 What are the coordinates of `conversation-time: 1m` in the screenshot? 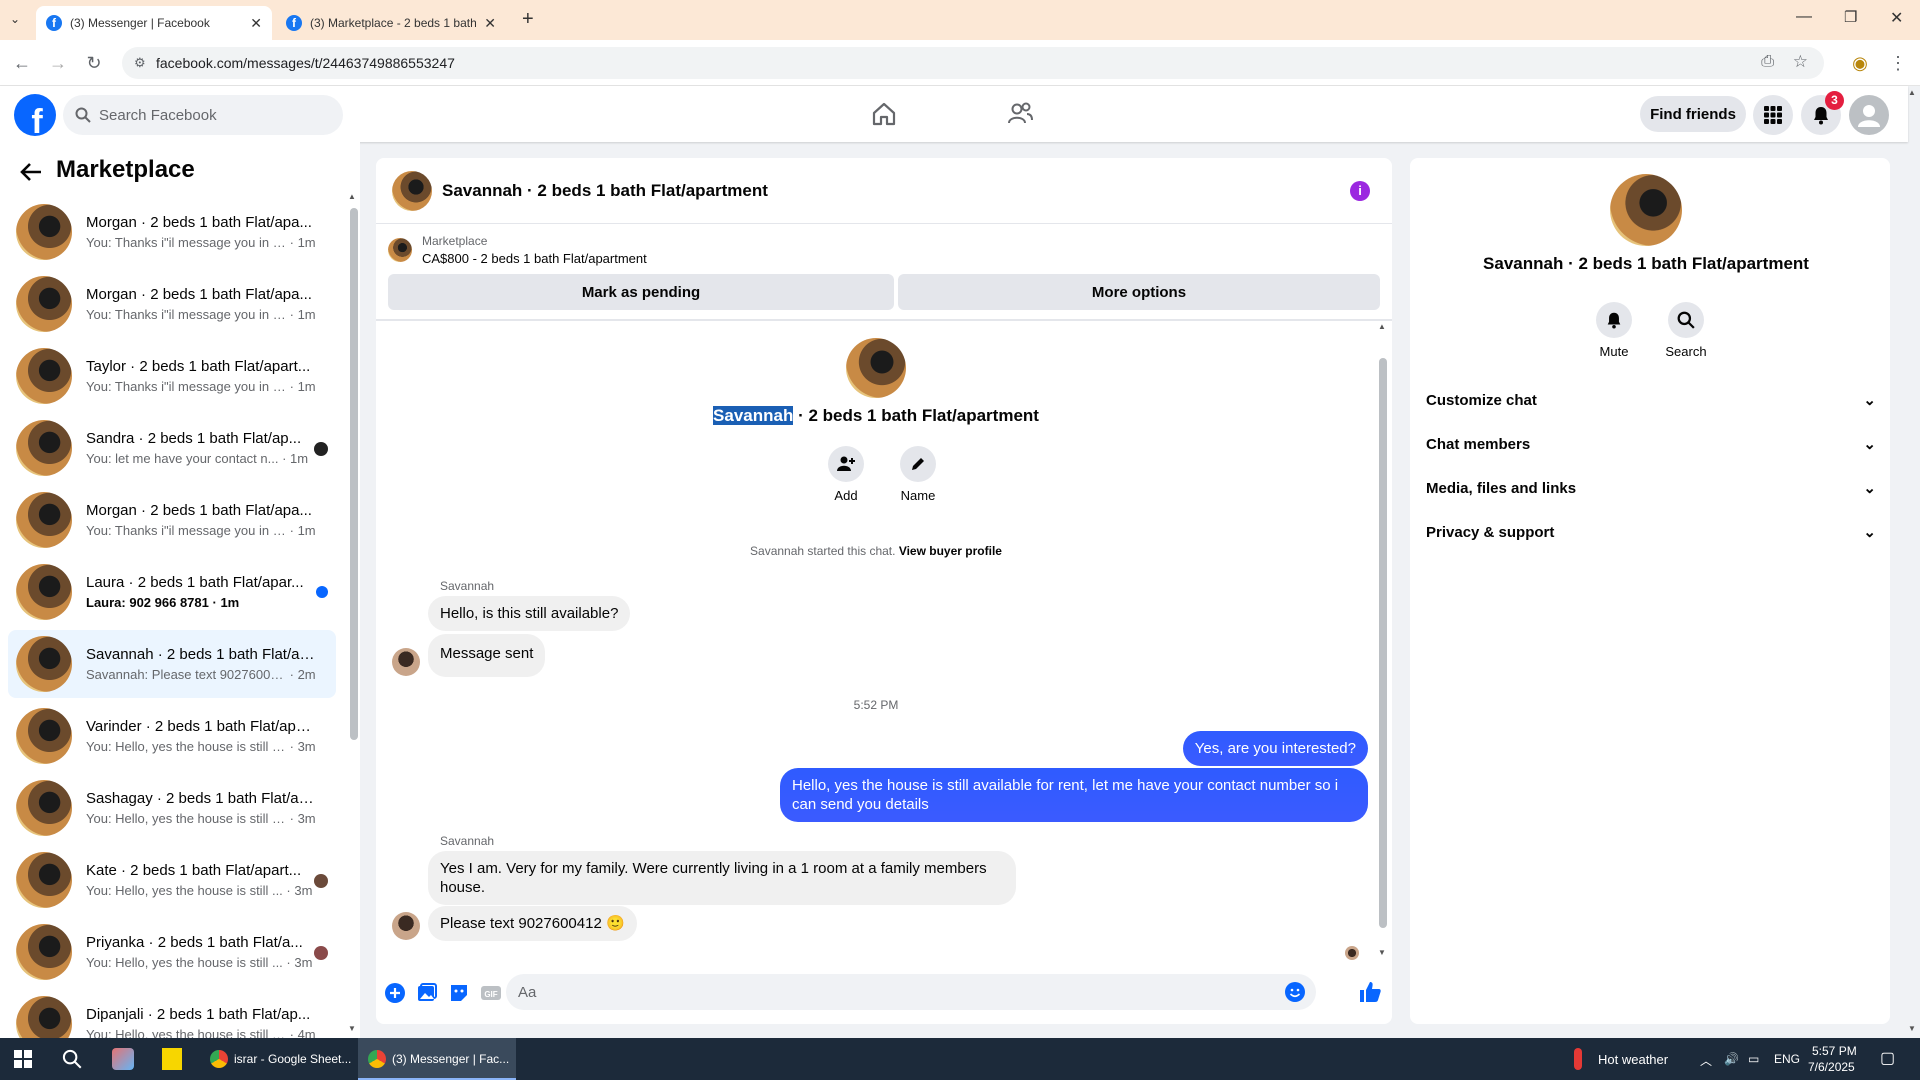 It's located at (230, 602).